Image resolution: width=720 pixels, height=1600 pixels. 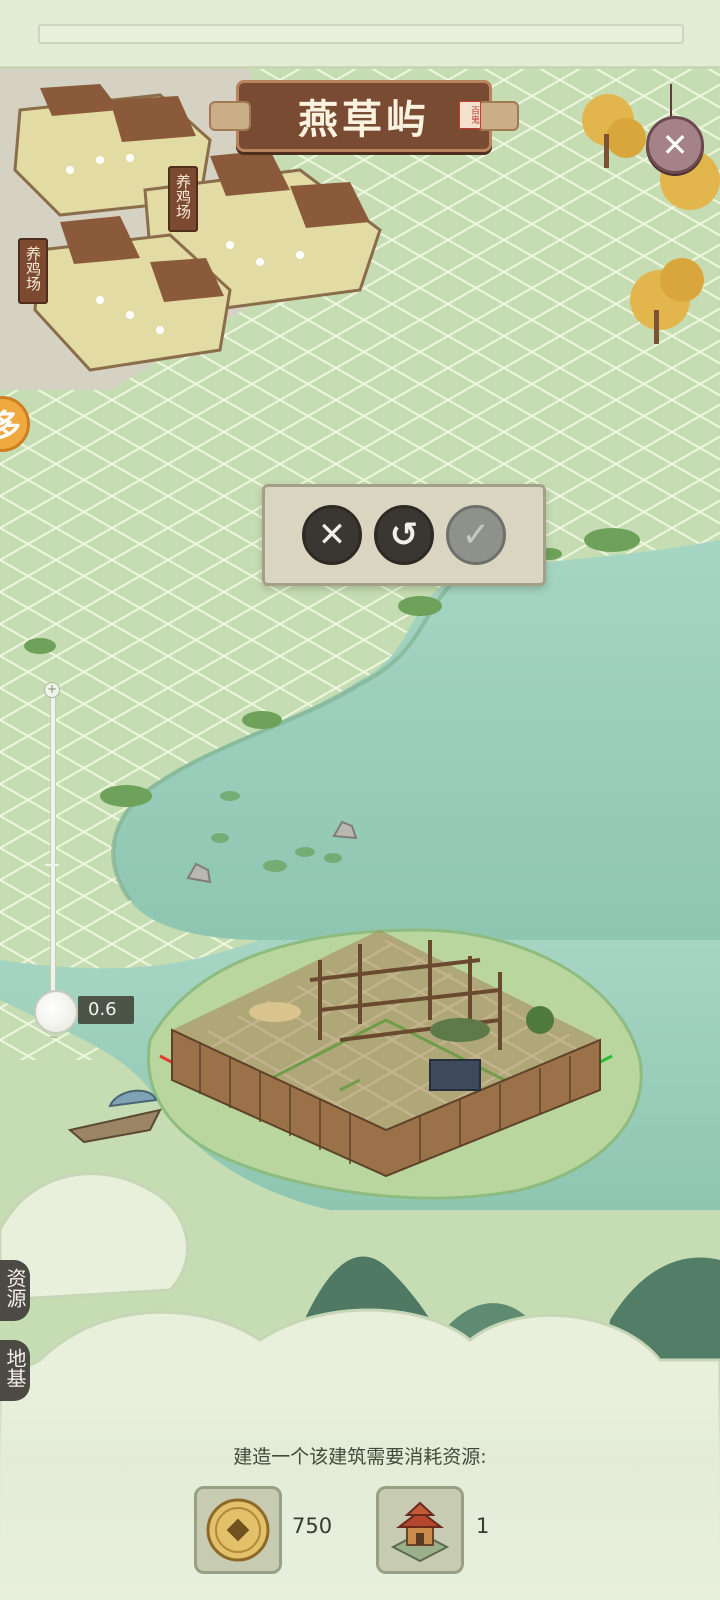 I want to click on confirm-placement-button: ✓, so click(x=476, y=535).